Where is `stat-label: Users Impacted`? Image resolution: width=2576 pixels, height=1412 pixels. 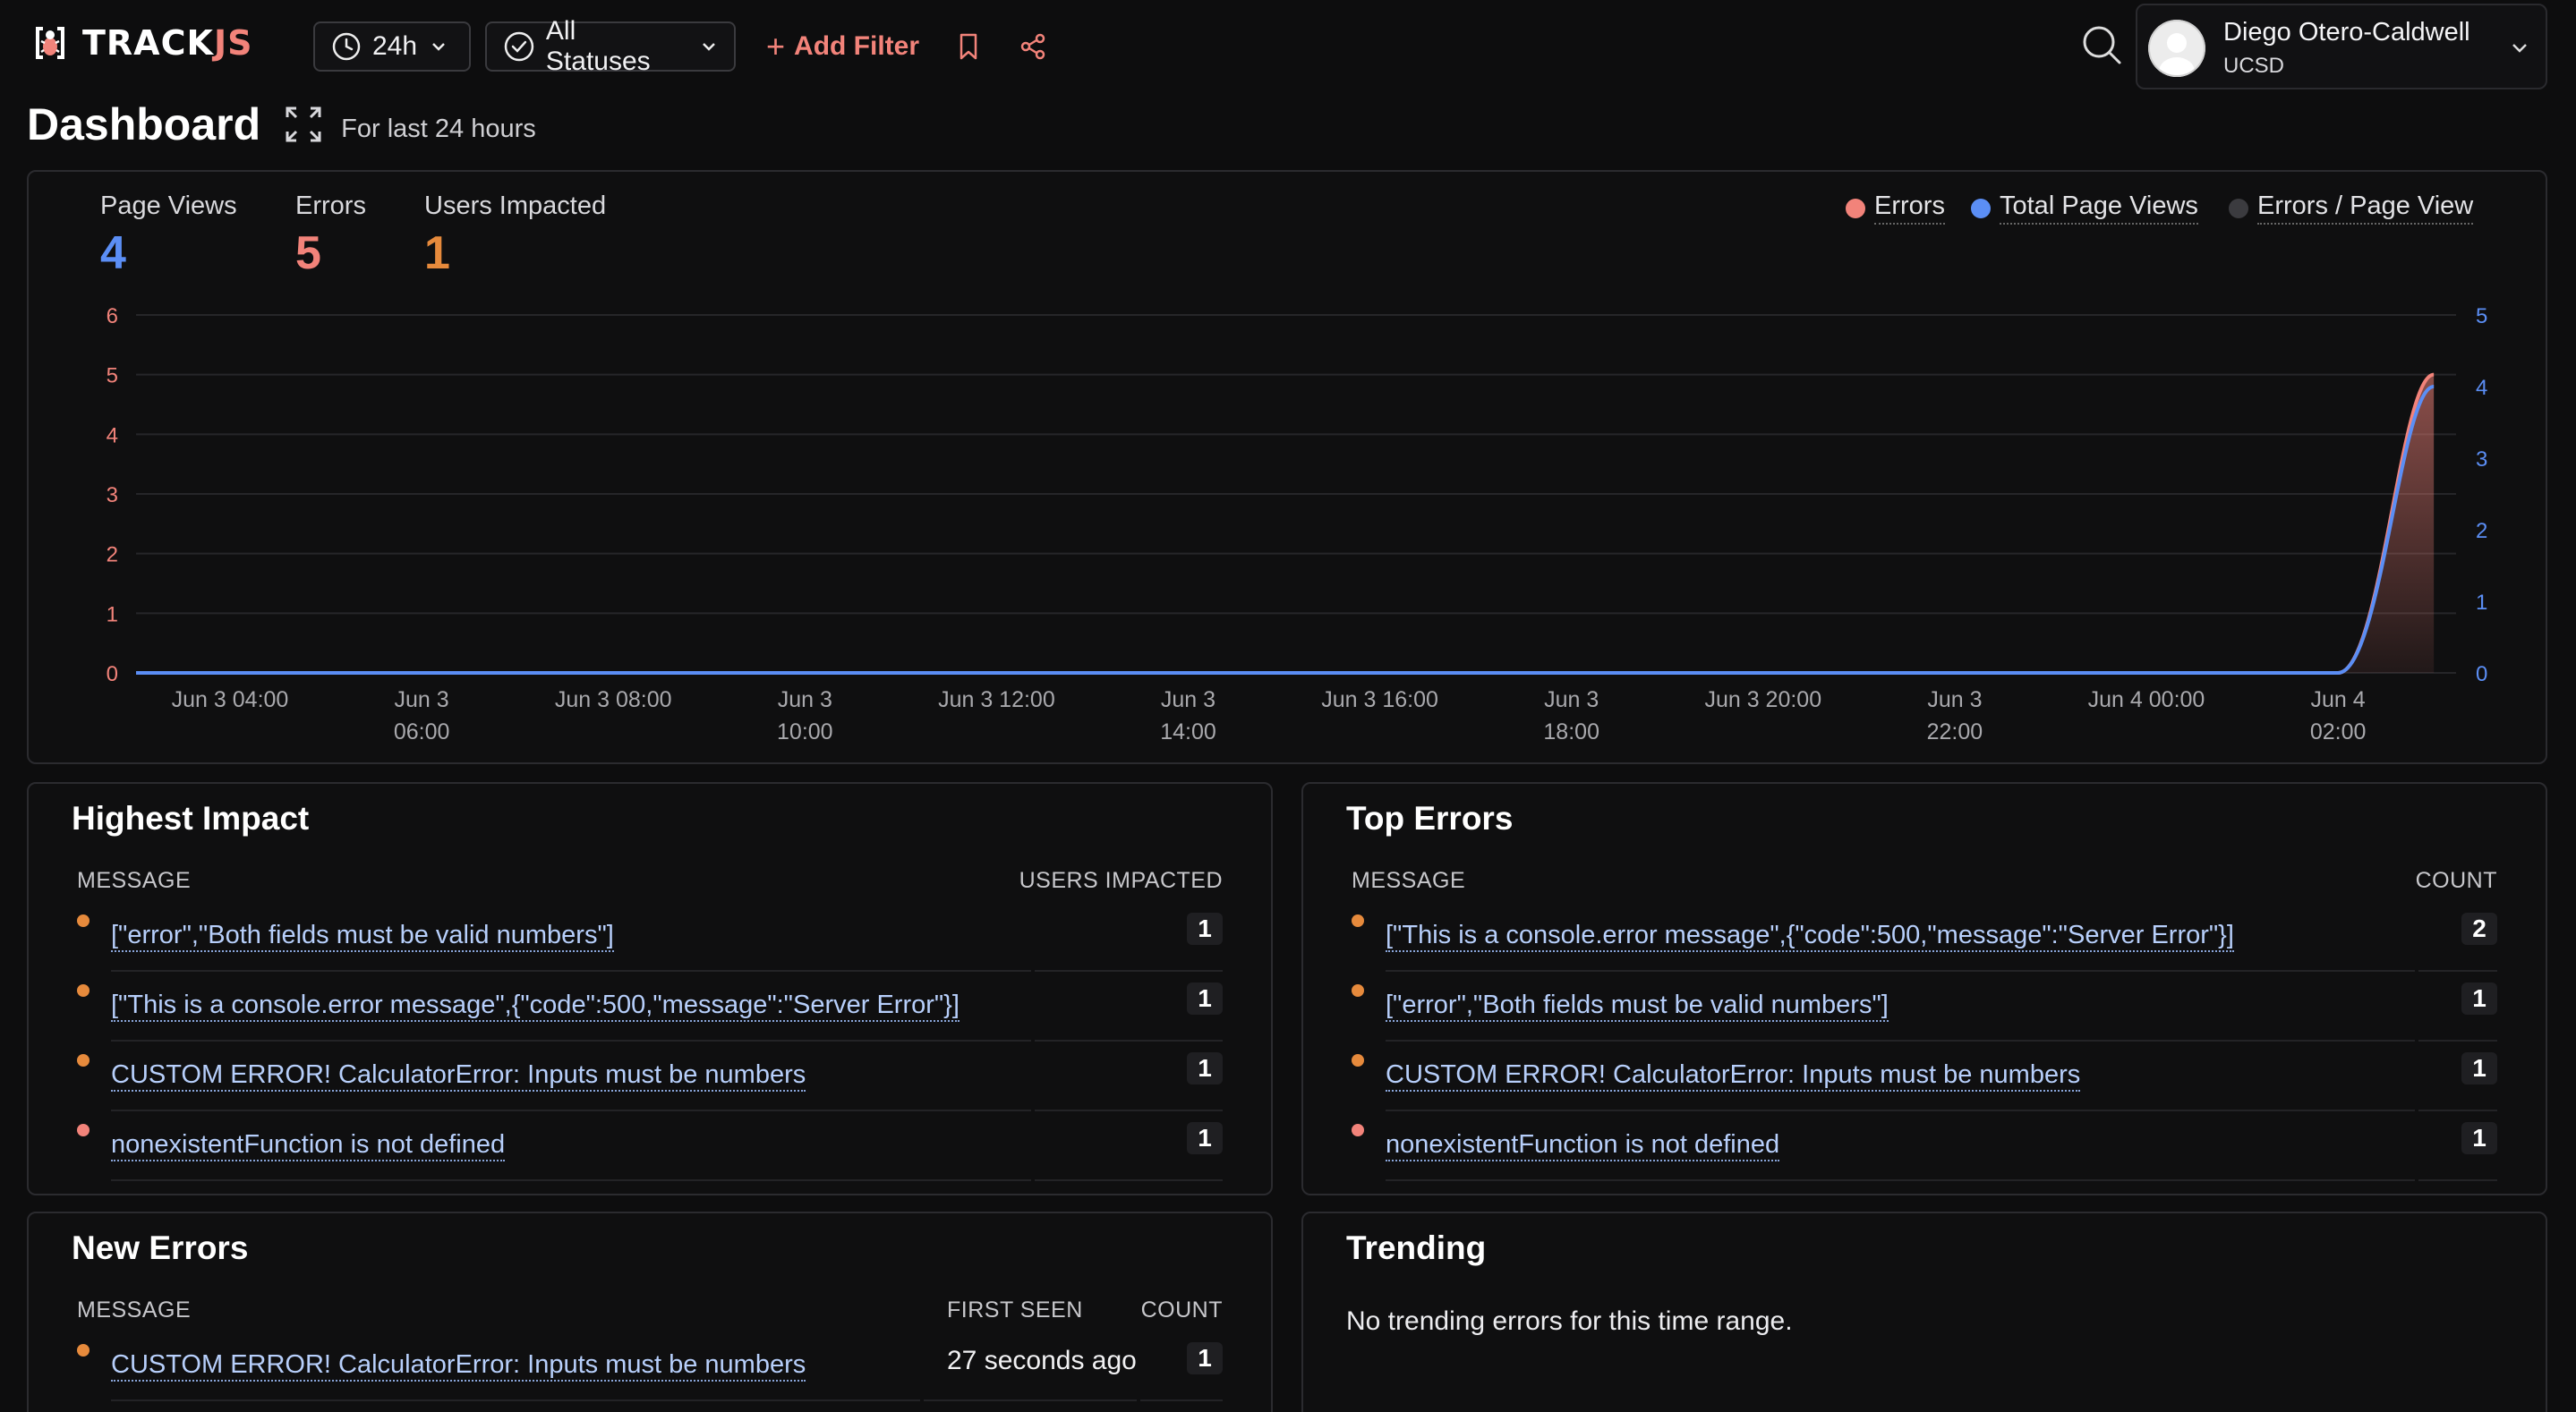 stat-label: Users Impacted is located at coordinates (515, 205).